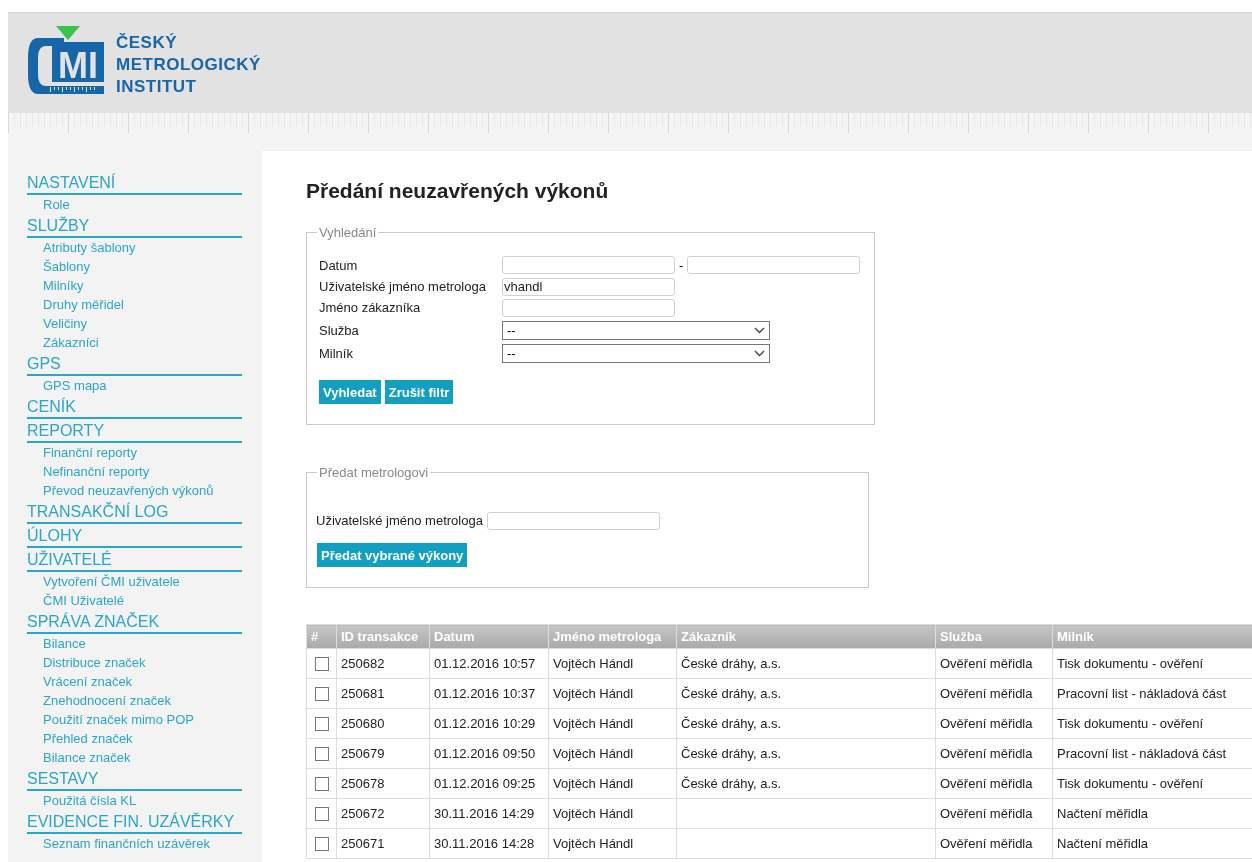 This screenshot has width=1252, height=862. I want to click on menu-heading: REPORTY, so click(134, 431).